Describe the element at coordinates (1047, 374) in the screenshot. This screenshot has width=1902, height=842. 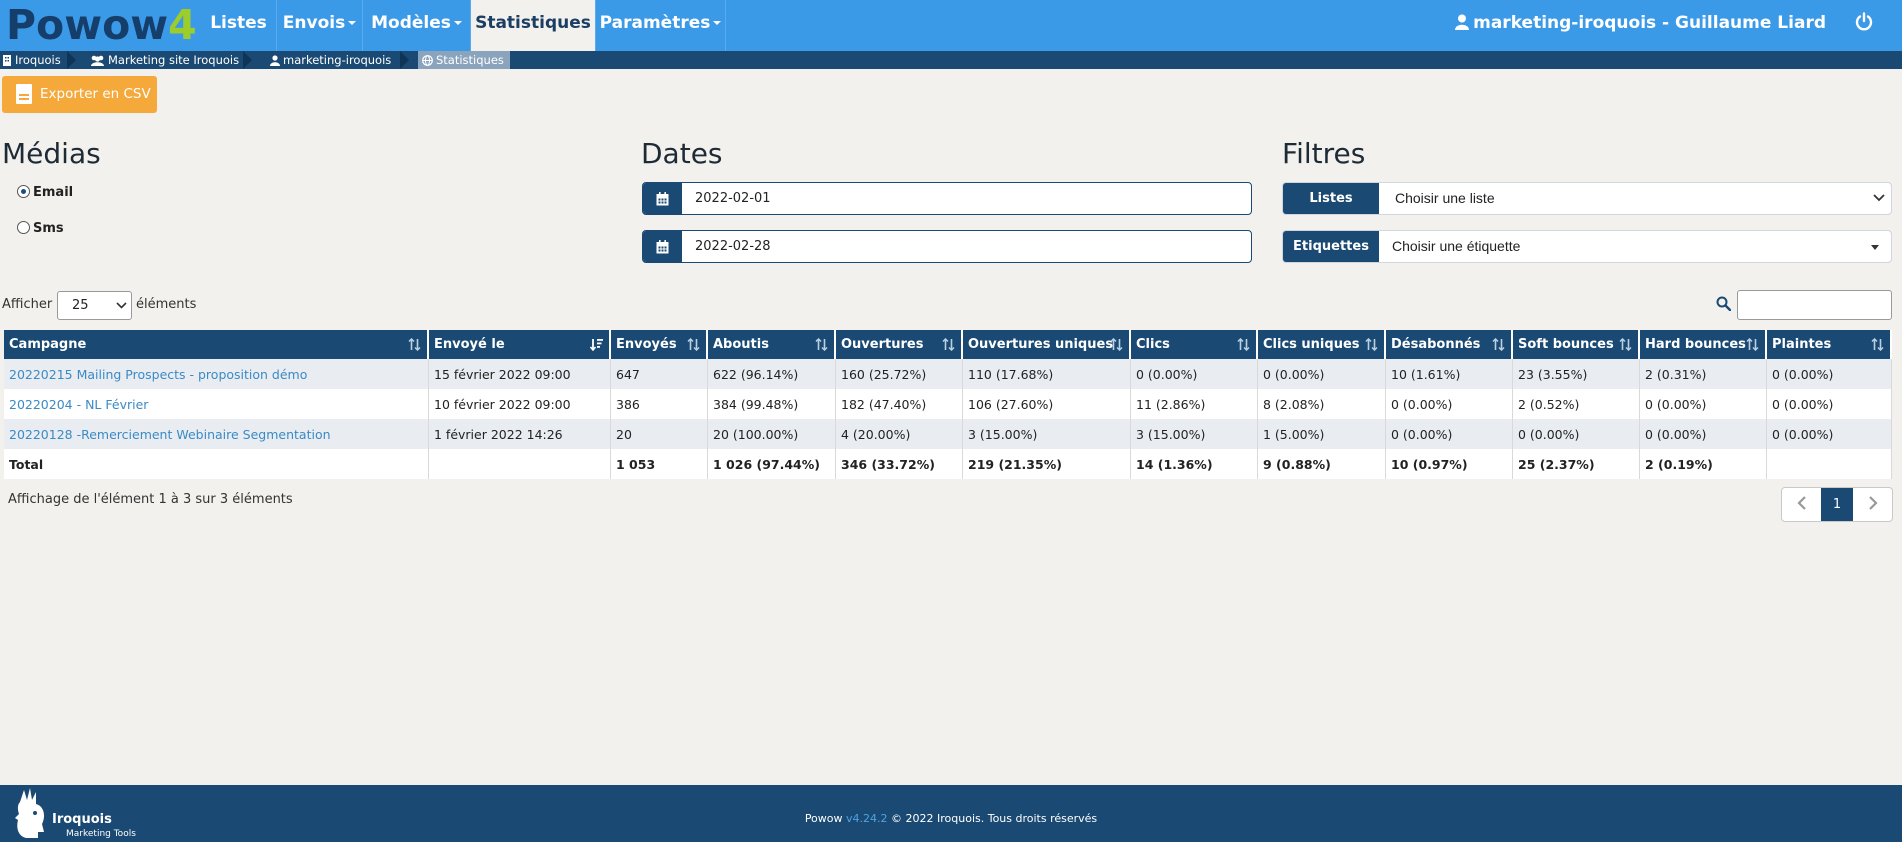
I see `table-cell: 110 (17.68%)` at that location.